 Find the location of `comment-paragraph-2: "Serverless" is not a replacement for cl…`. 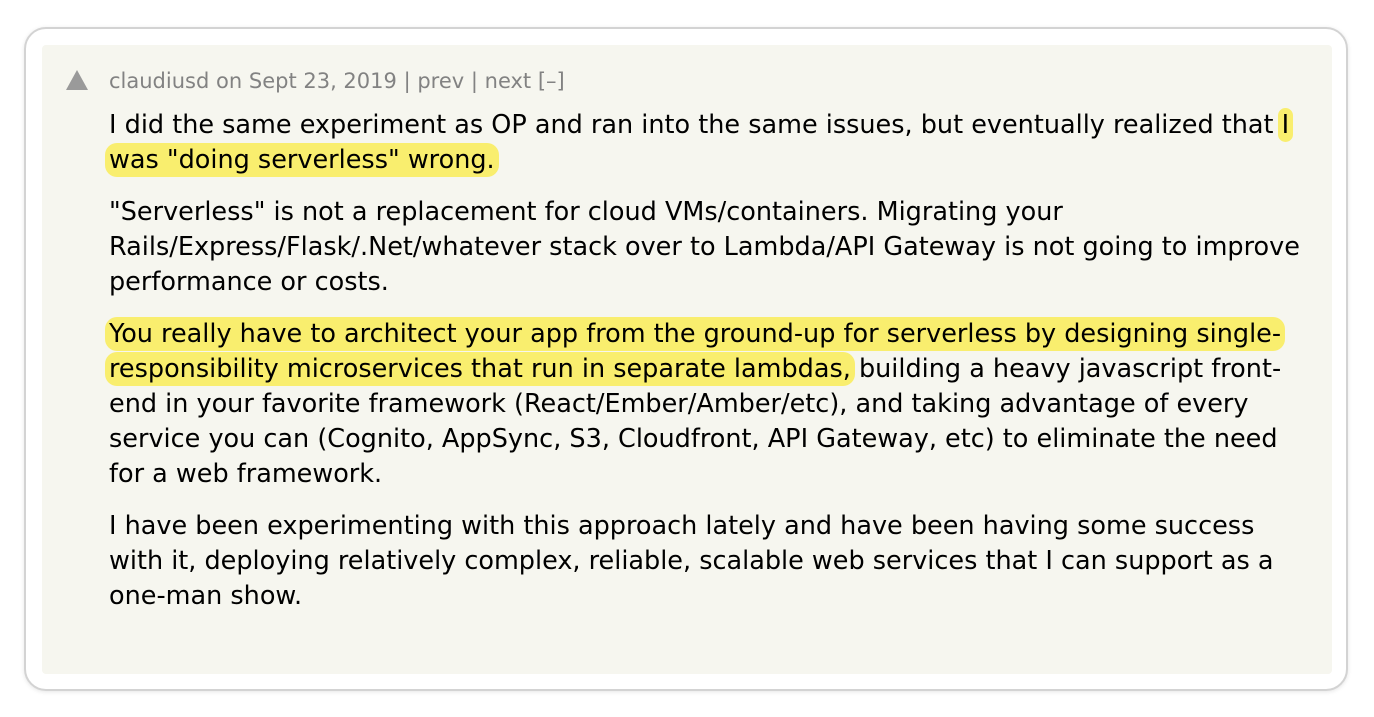

comment-paragraph-2: "Serverless" is not a replacement for cl… is located at coordinates (709, 247).